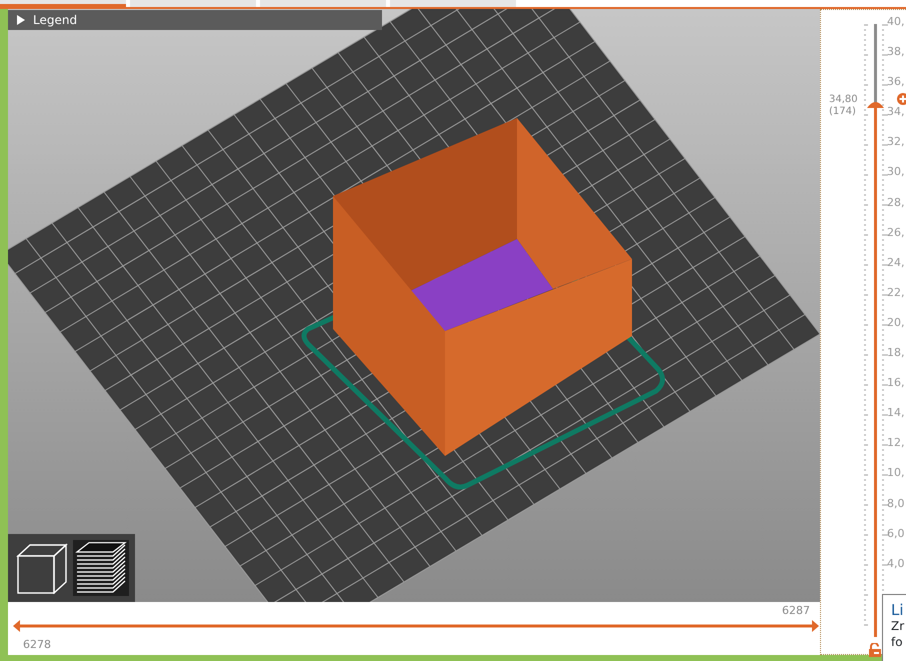 Image resolution: width=906 pixels, height=661 pixels. Describe the element at coordinates (875, 650) in the screenshot. I see `unlock-icon` at that location.